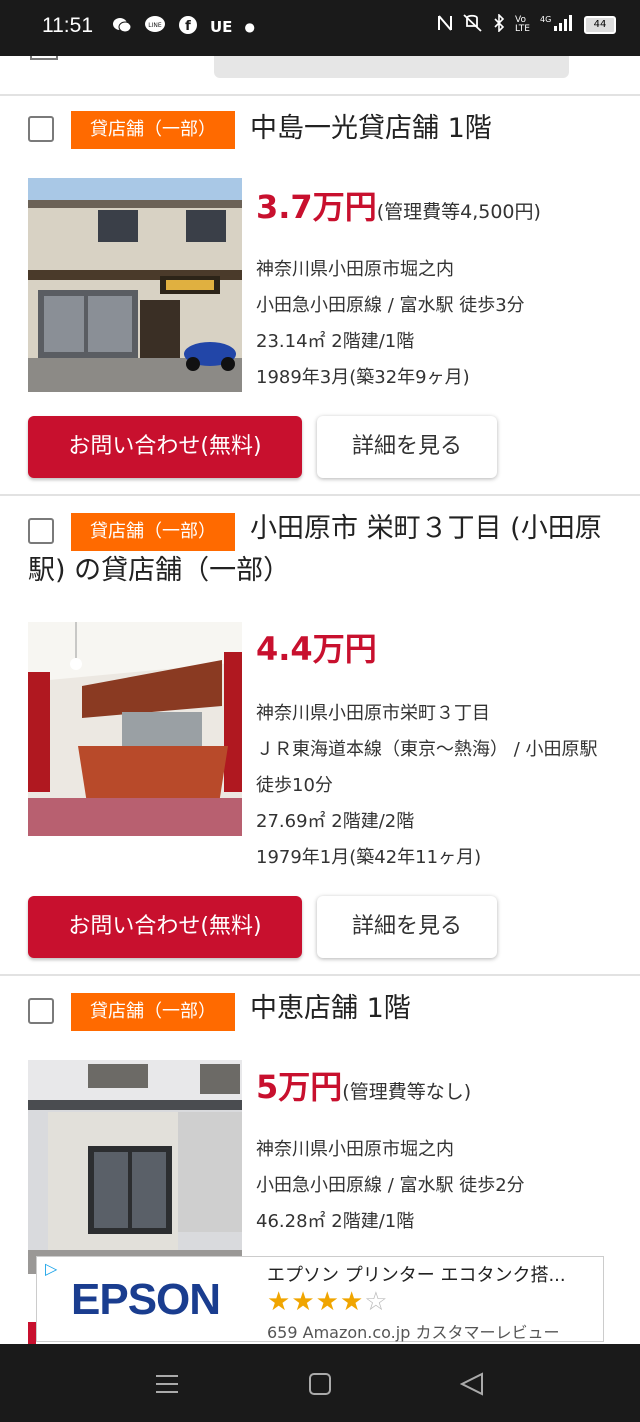 Image resolution: width=640 pixels, height=1422 pixels. I want to click on clock: 11:51, so click(67, 25).